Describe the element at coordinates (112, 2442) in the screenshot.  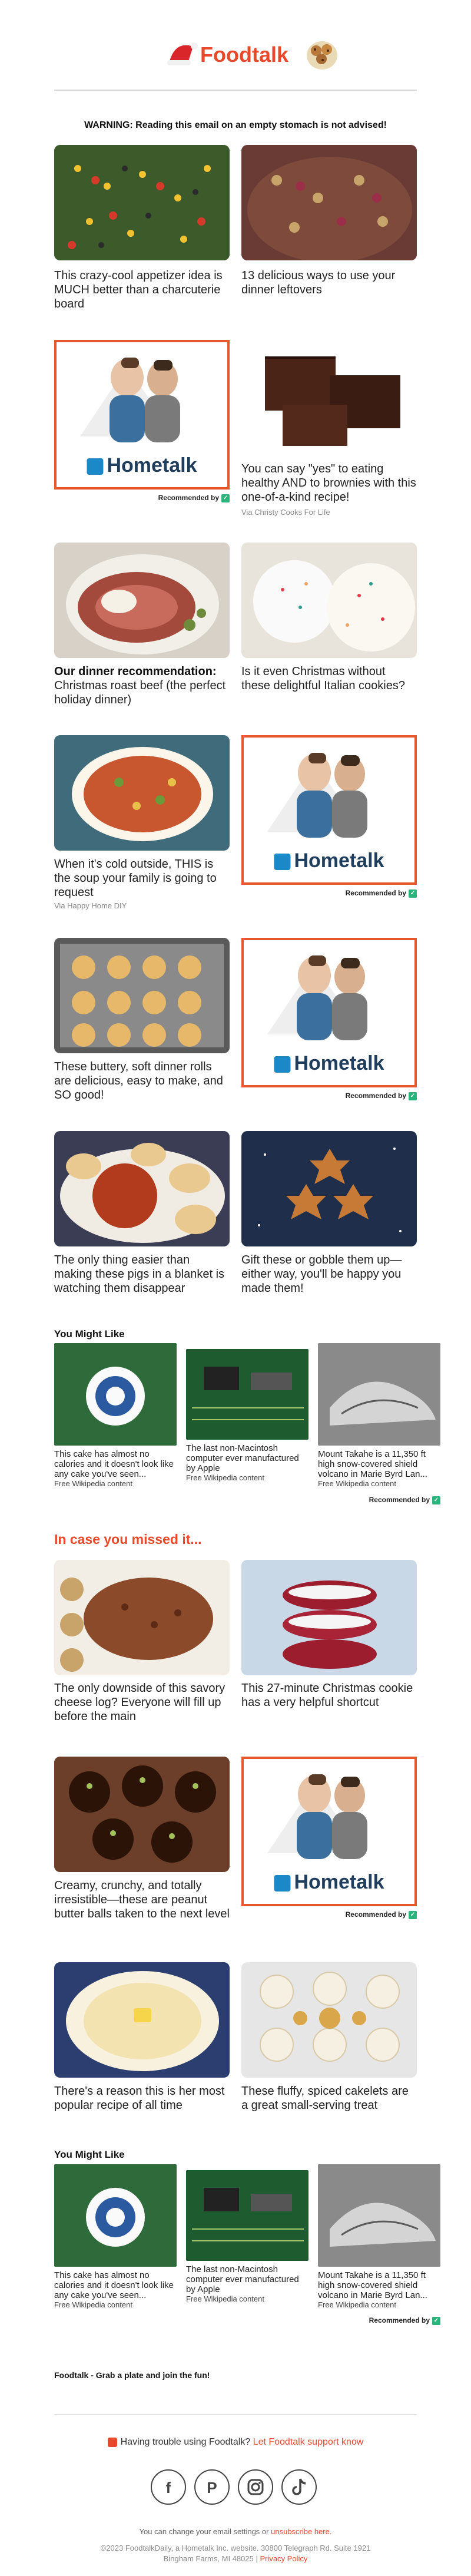
I see `support-icon` at that location.